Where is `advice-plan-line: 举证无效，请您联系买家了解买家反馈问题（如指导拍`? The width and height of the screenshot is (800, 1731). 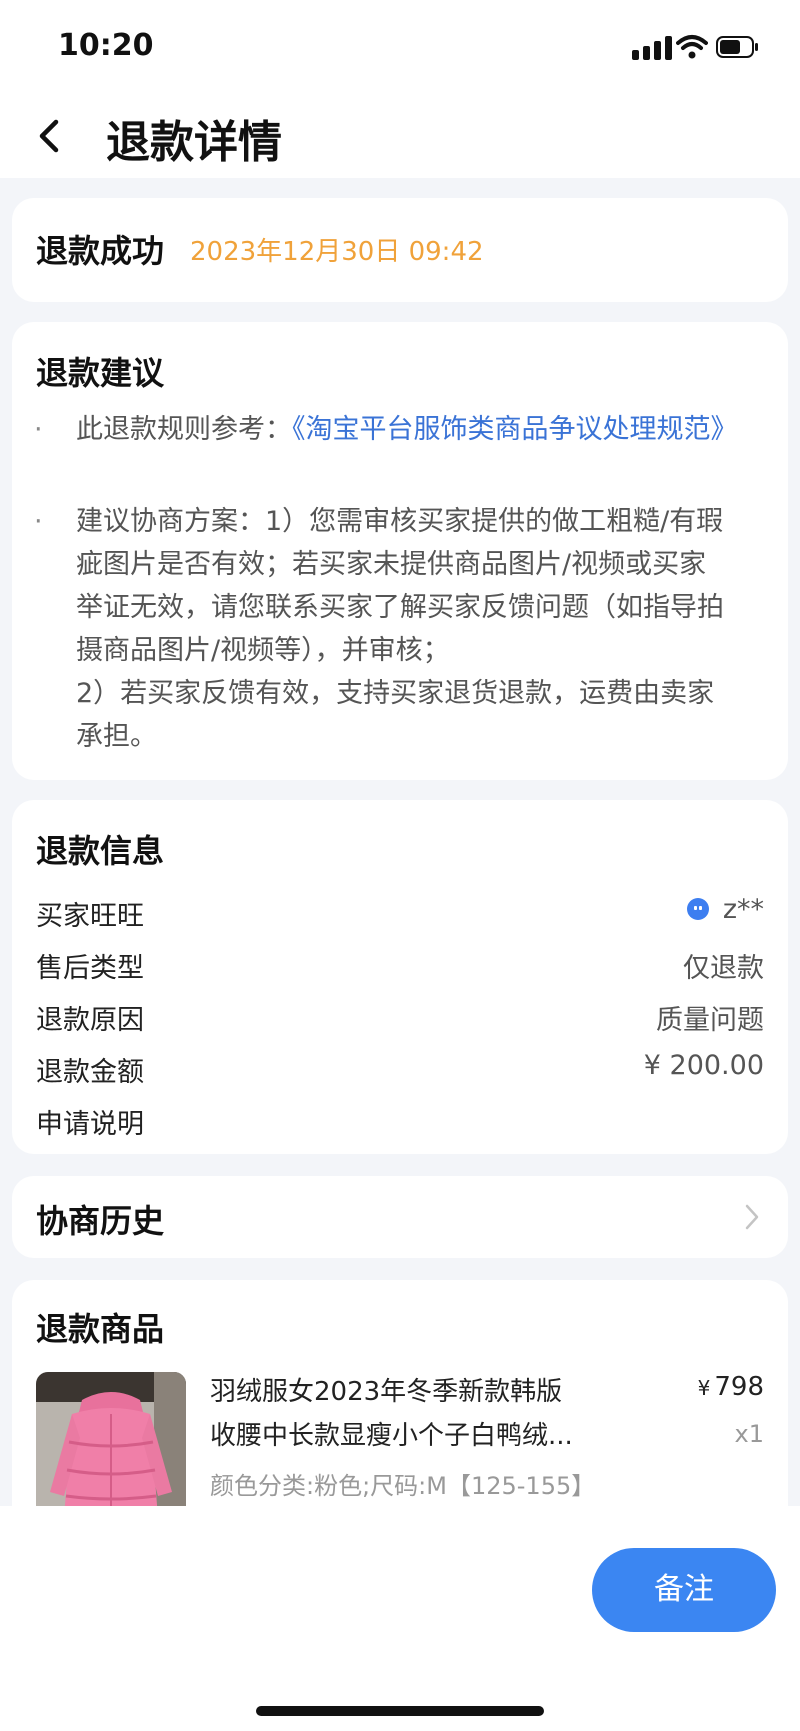 advice-plan-line: 举证无效，请您联系买家了解买家反馈问题（如指导拍 is located at coordinates (400, 607).